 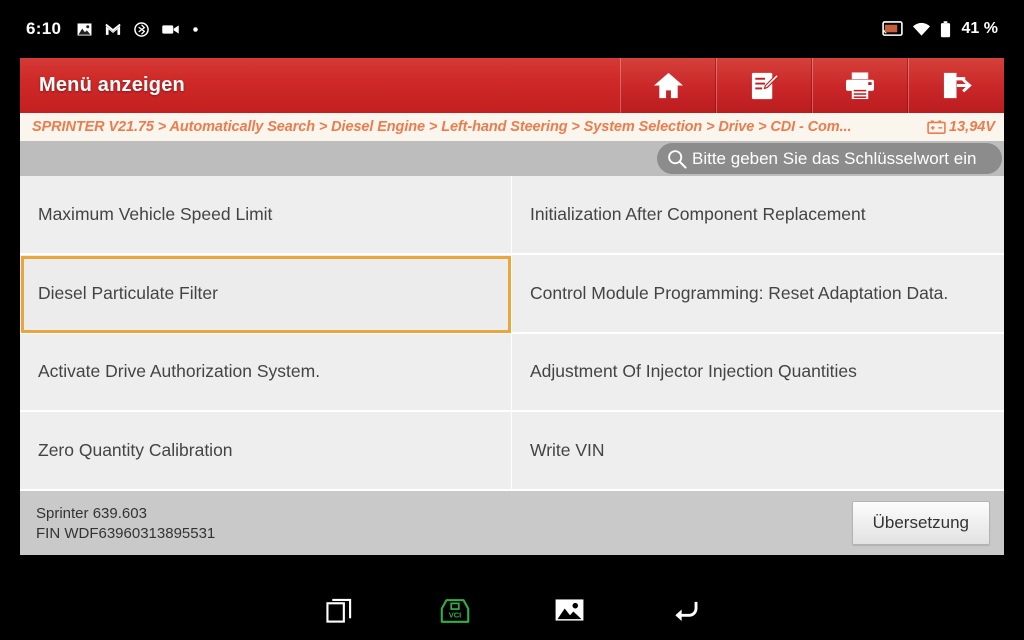 I want to click on search-input: Bitte geben Sie das Schlüsselwort ein, so click(x=829, y=158).